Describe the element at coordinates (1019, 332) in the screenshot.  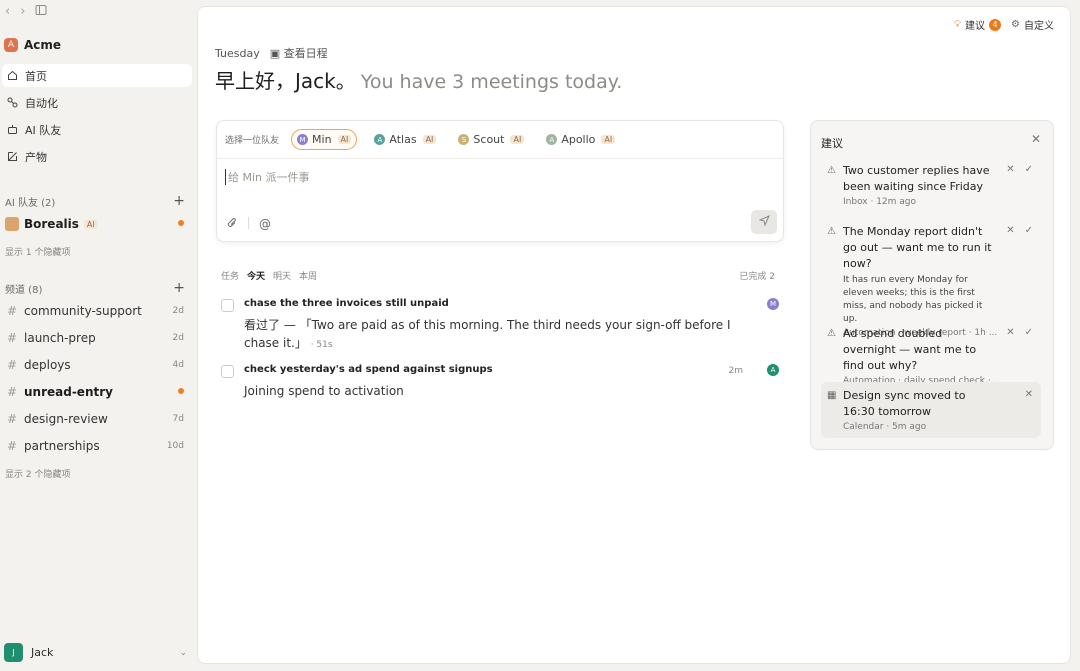
I see `suggestion-actions: ✕ ✓` at that location.